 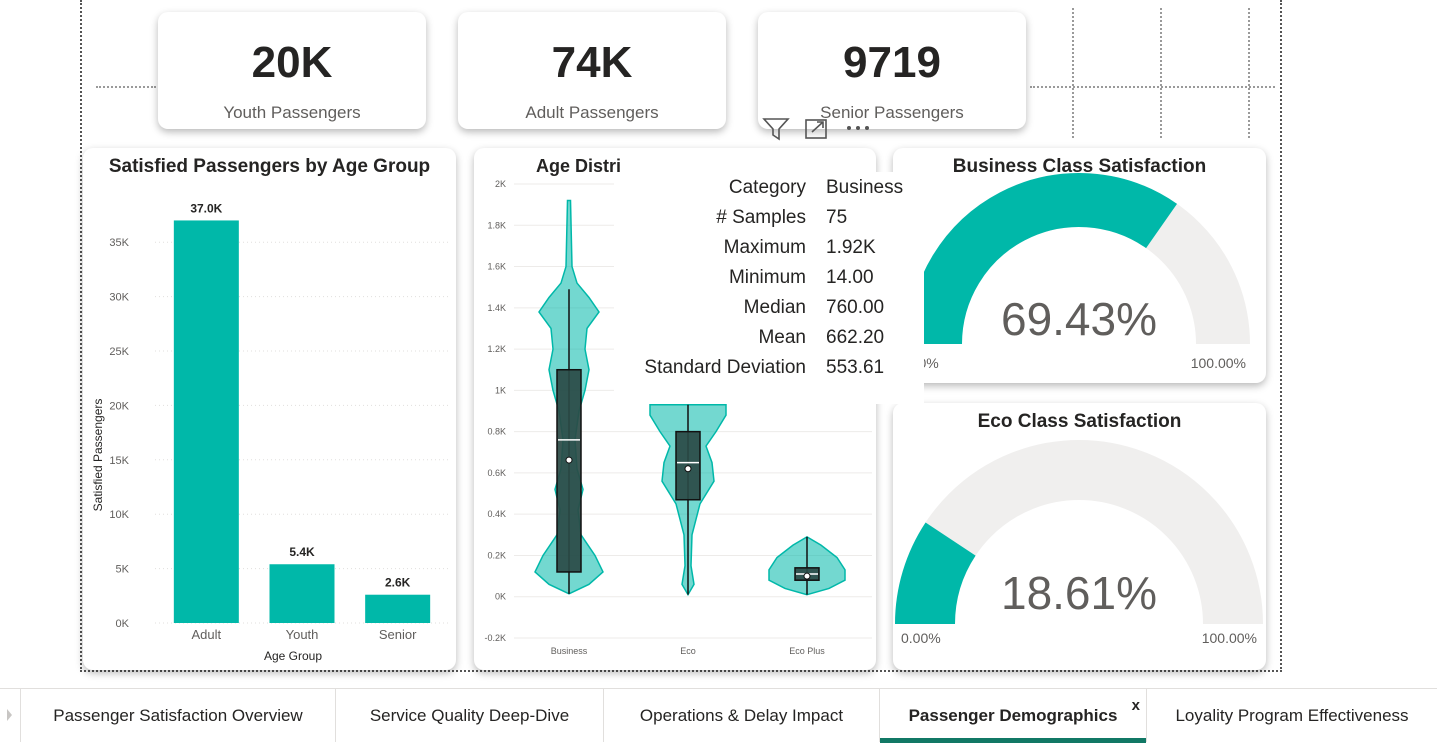 I want to click on kpi-label: Youth Passengers, so click(x=292, y=112).